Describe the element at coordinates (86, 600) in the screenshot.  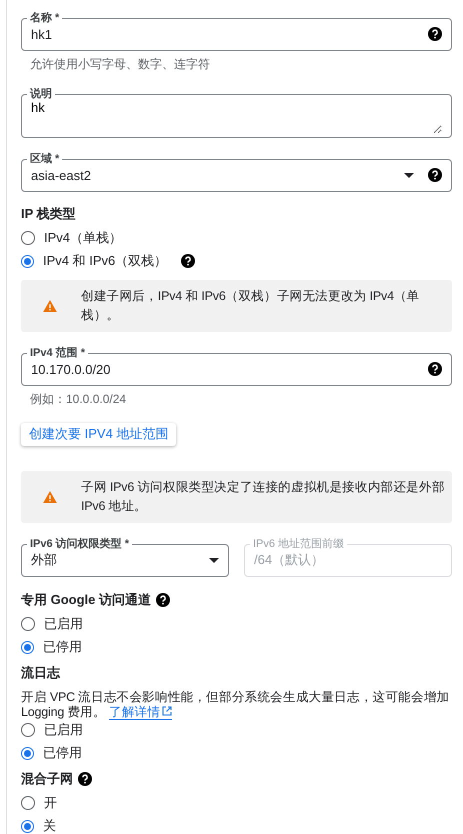
I see `section-title: 专用 Google 访问通道` at that location.